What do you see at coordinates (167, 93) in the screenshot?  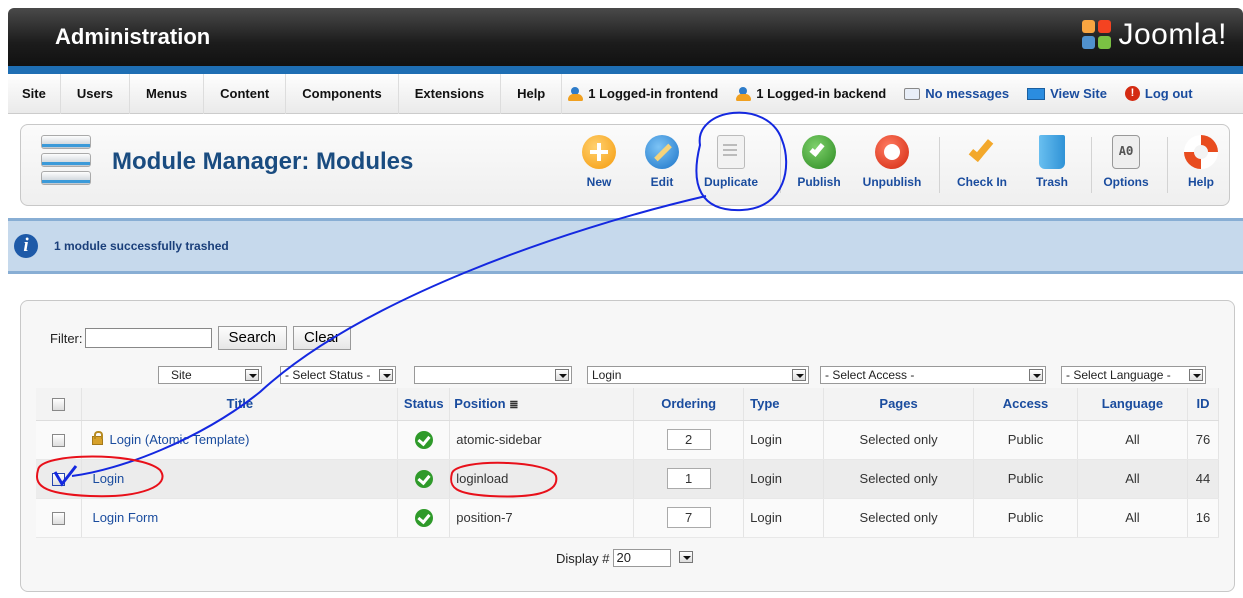 I see `menu-menus: Menus` at bounding box center [167, 93].